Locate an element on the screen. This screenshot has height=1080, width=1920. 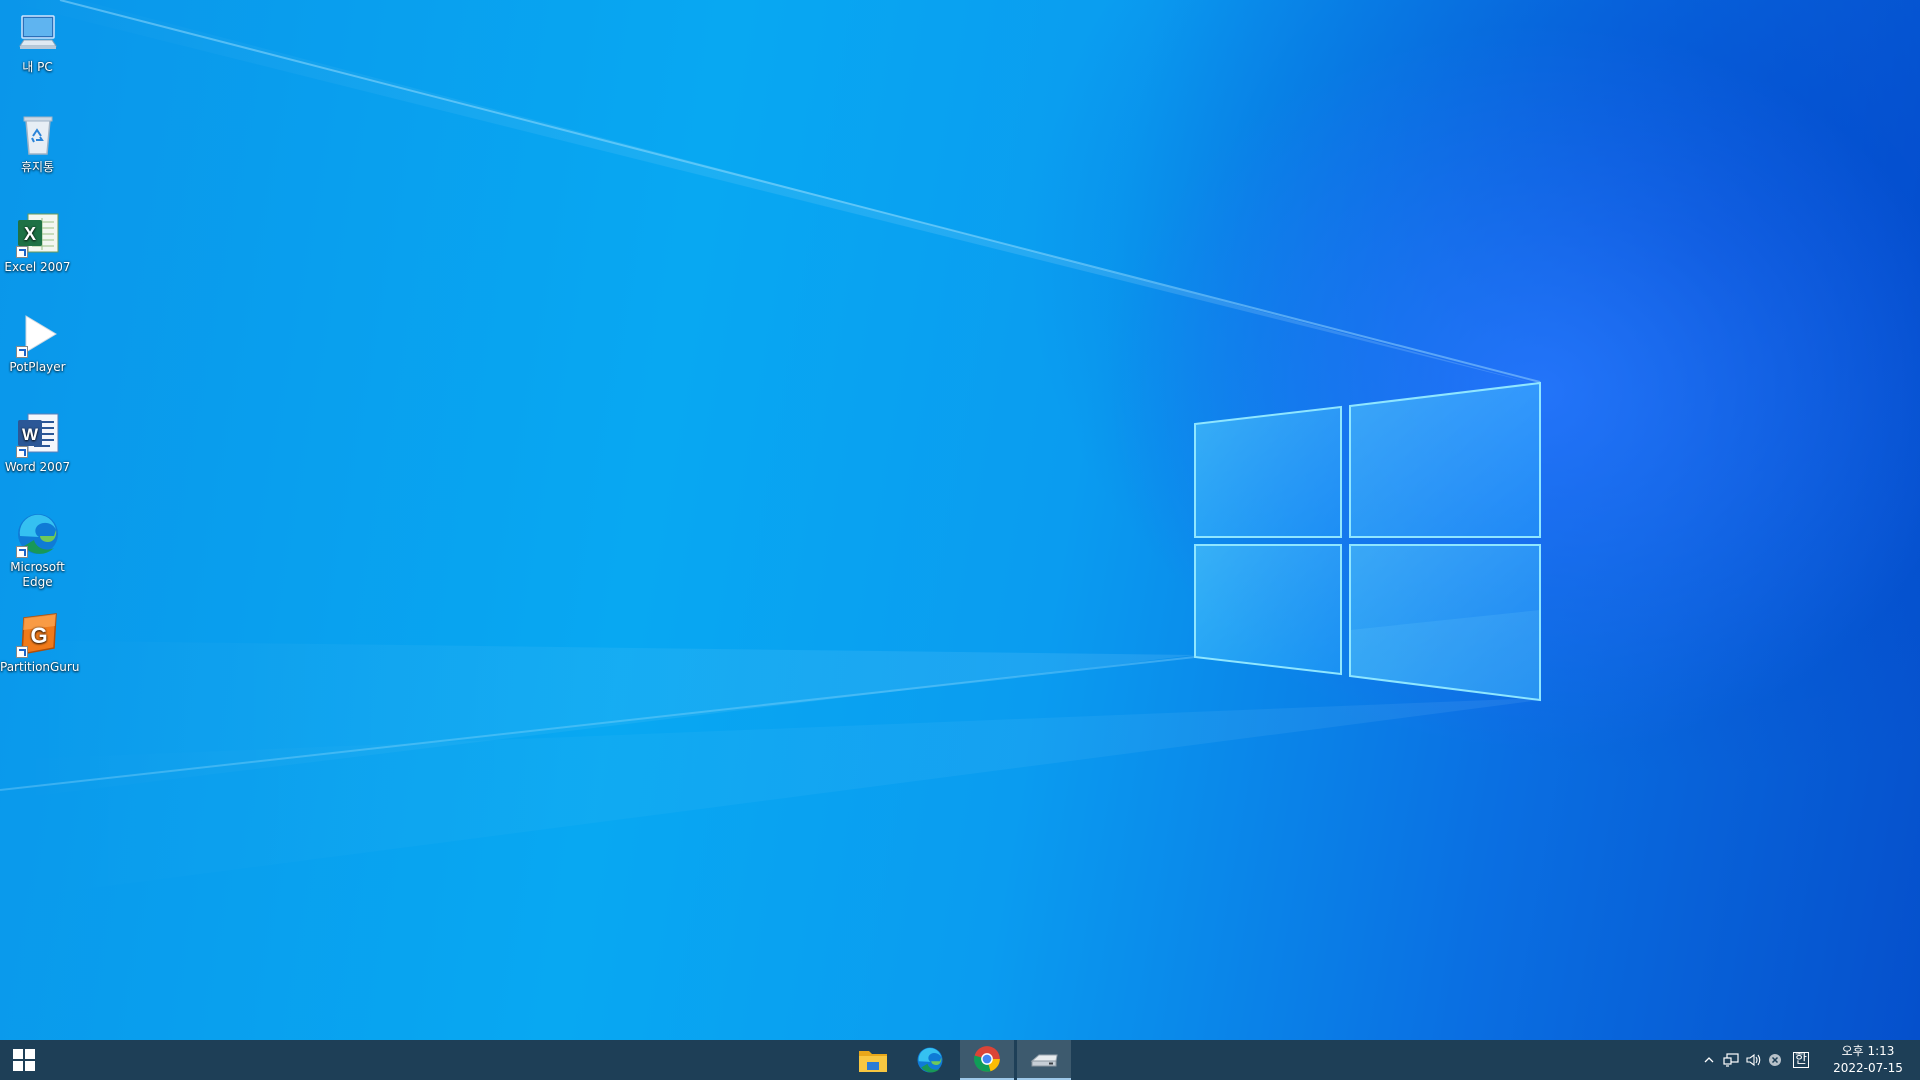
potplayer-icon is located at coordinates (38, 334).